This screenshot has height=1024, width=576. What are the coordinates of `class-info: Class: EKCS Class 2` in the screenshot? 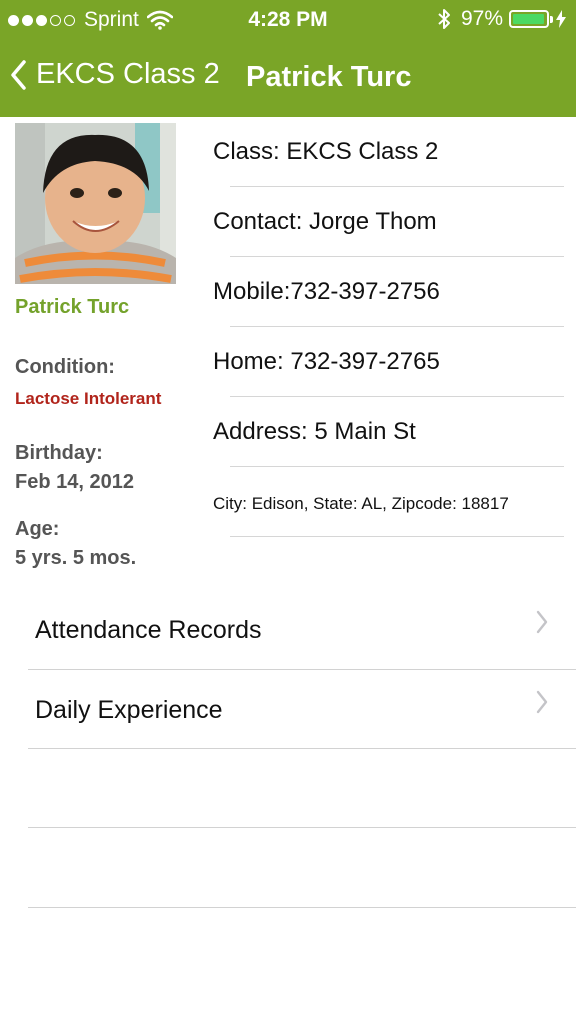 It's located at (326, 151).